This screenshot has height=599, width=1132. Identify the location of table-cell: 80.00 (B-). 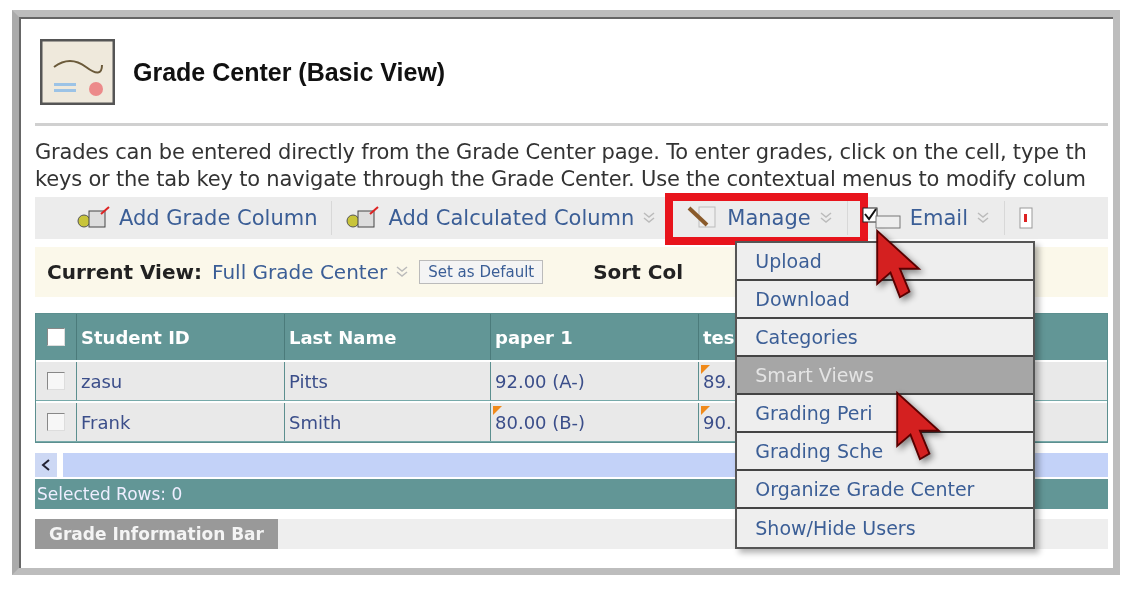
(594, 422).